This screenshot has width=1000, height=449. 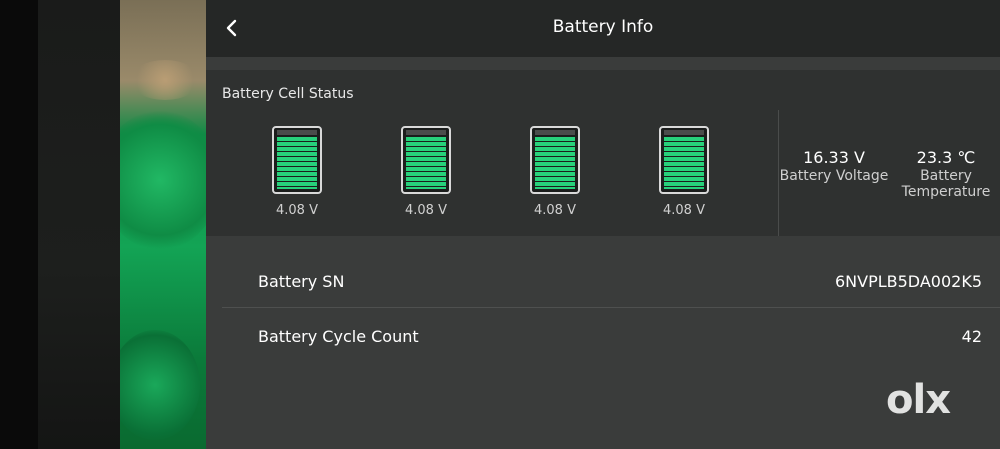 I want to click on battery-sn-value: 6NVPLB5DA002K5, so click(x=908, y=281).